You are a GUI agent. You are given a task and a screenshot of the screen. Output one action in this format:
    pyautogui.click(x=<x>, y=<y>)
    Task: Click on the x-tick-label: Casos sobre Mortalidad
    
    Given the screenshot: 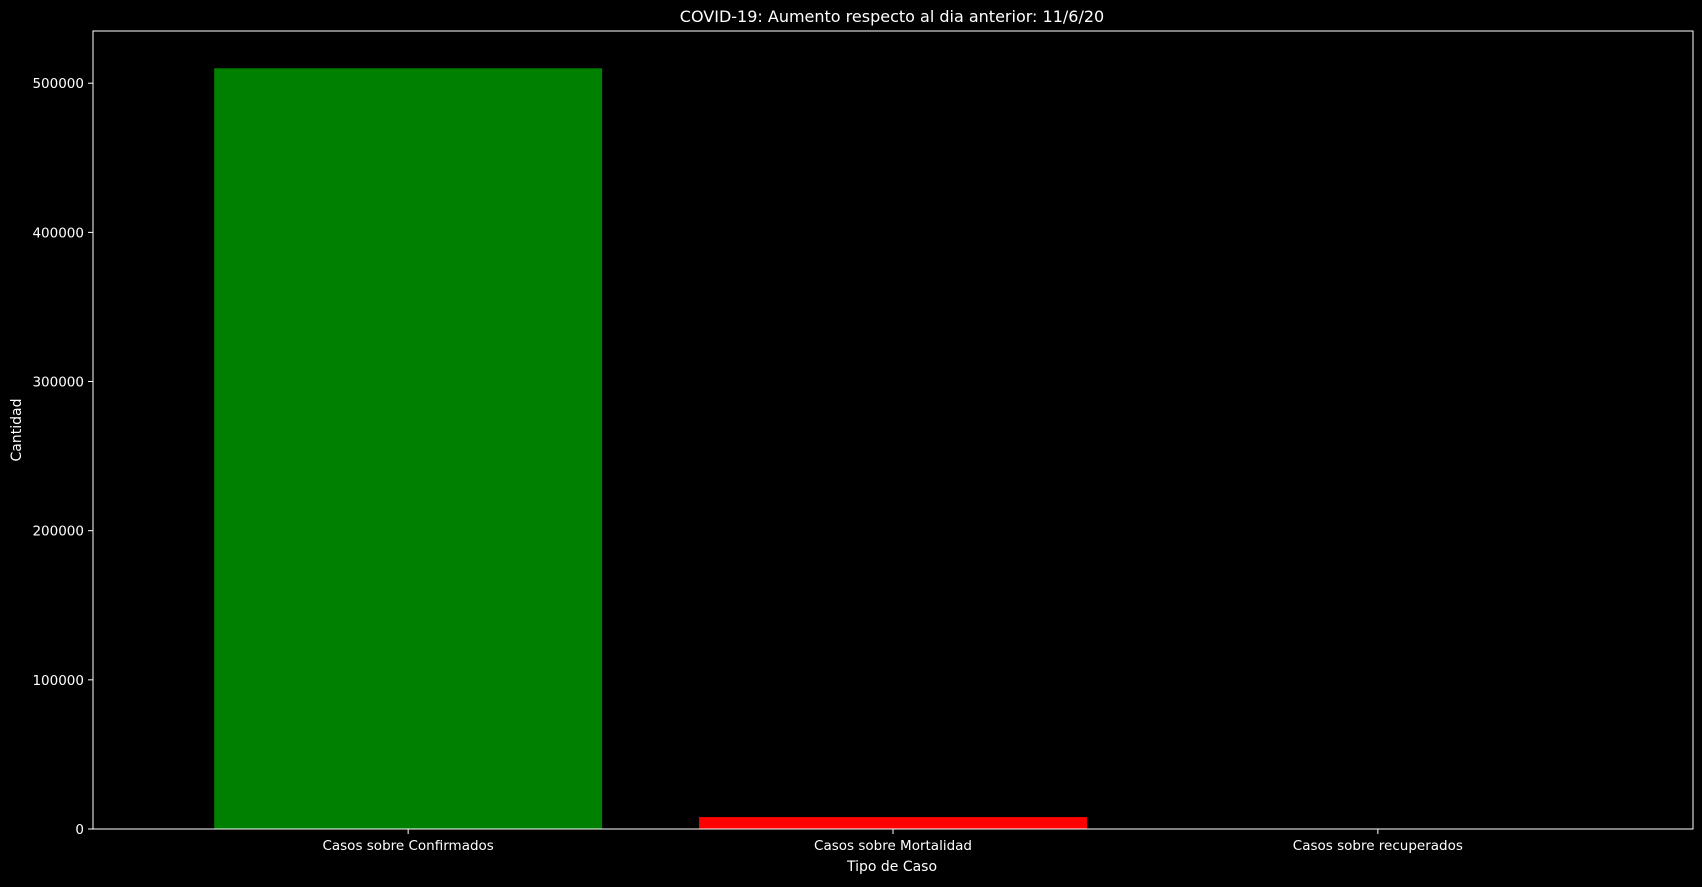 What is the action you would take?
    pyautogui.click(x=893, y=846)
    